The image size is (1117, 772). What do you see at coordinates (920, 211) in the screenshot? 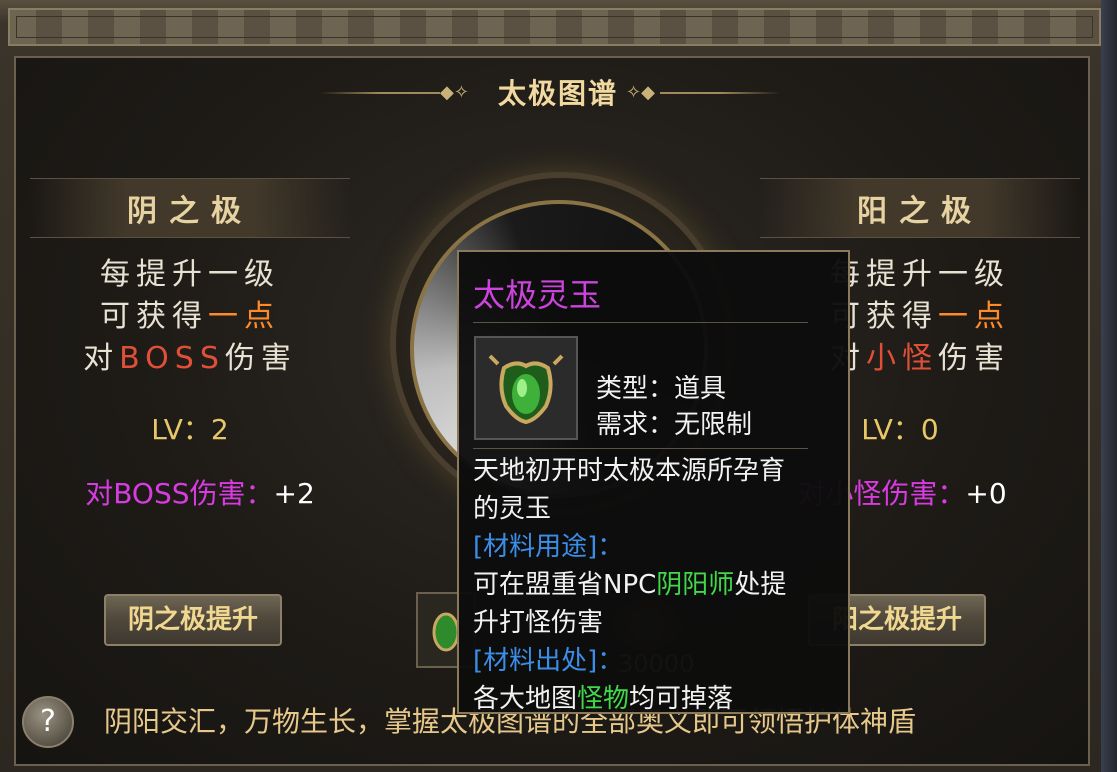
I see `yang-title: 阳之极` at bounding box center [920, 211].